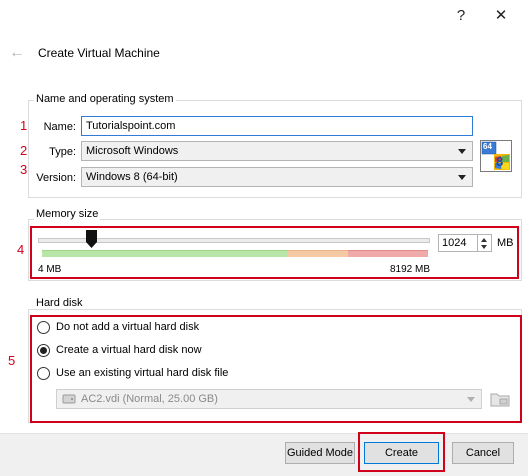 Image resolution: width=528 pixels, height=476 pixels. What do you see at coordinates (320, 453) in the screenshot?
I see `guided-mode-button: Guided Mode` at bounding box center [320, 453].